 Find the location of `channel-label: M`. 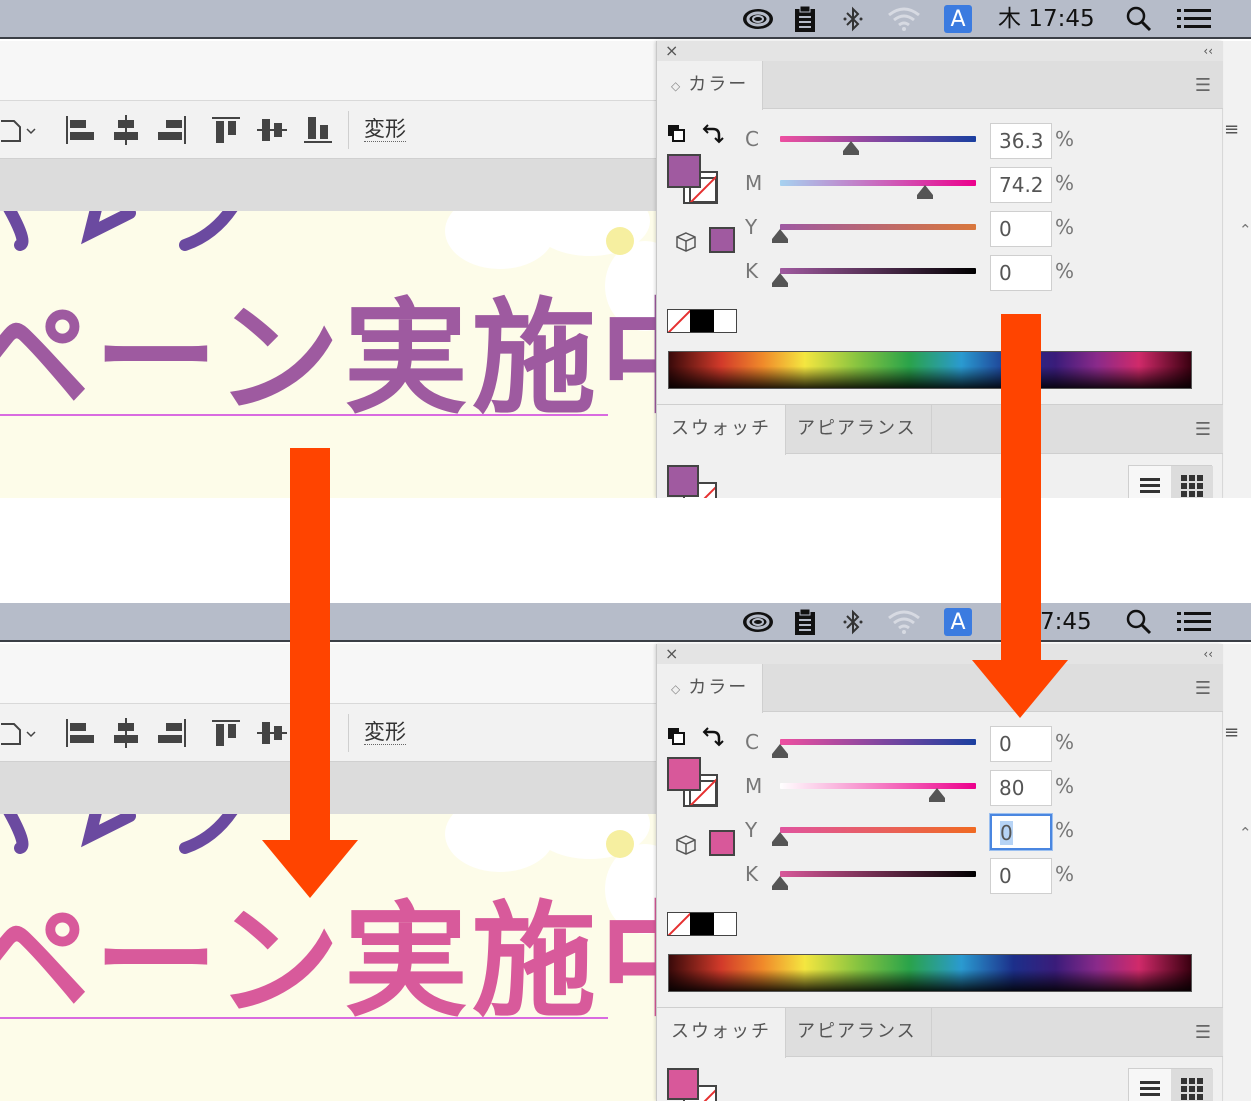

channel-label: M is located at coordinates (754, 786).